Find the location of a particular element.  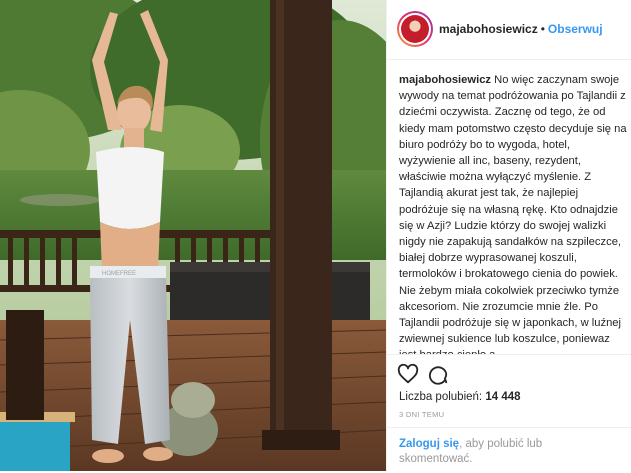

avatar is located at coordinates (415, 29).